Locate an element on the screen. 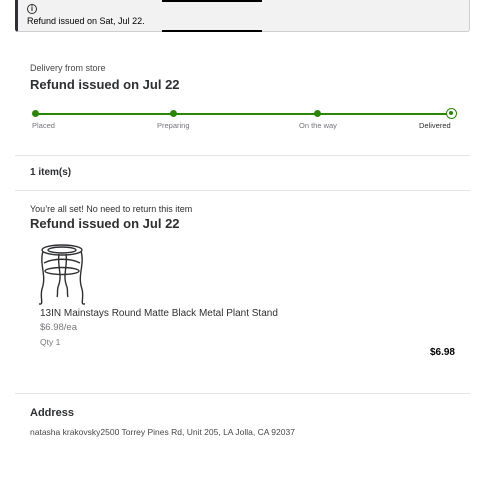  step-dot-placed is located at coordinates (35, 113).